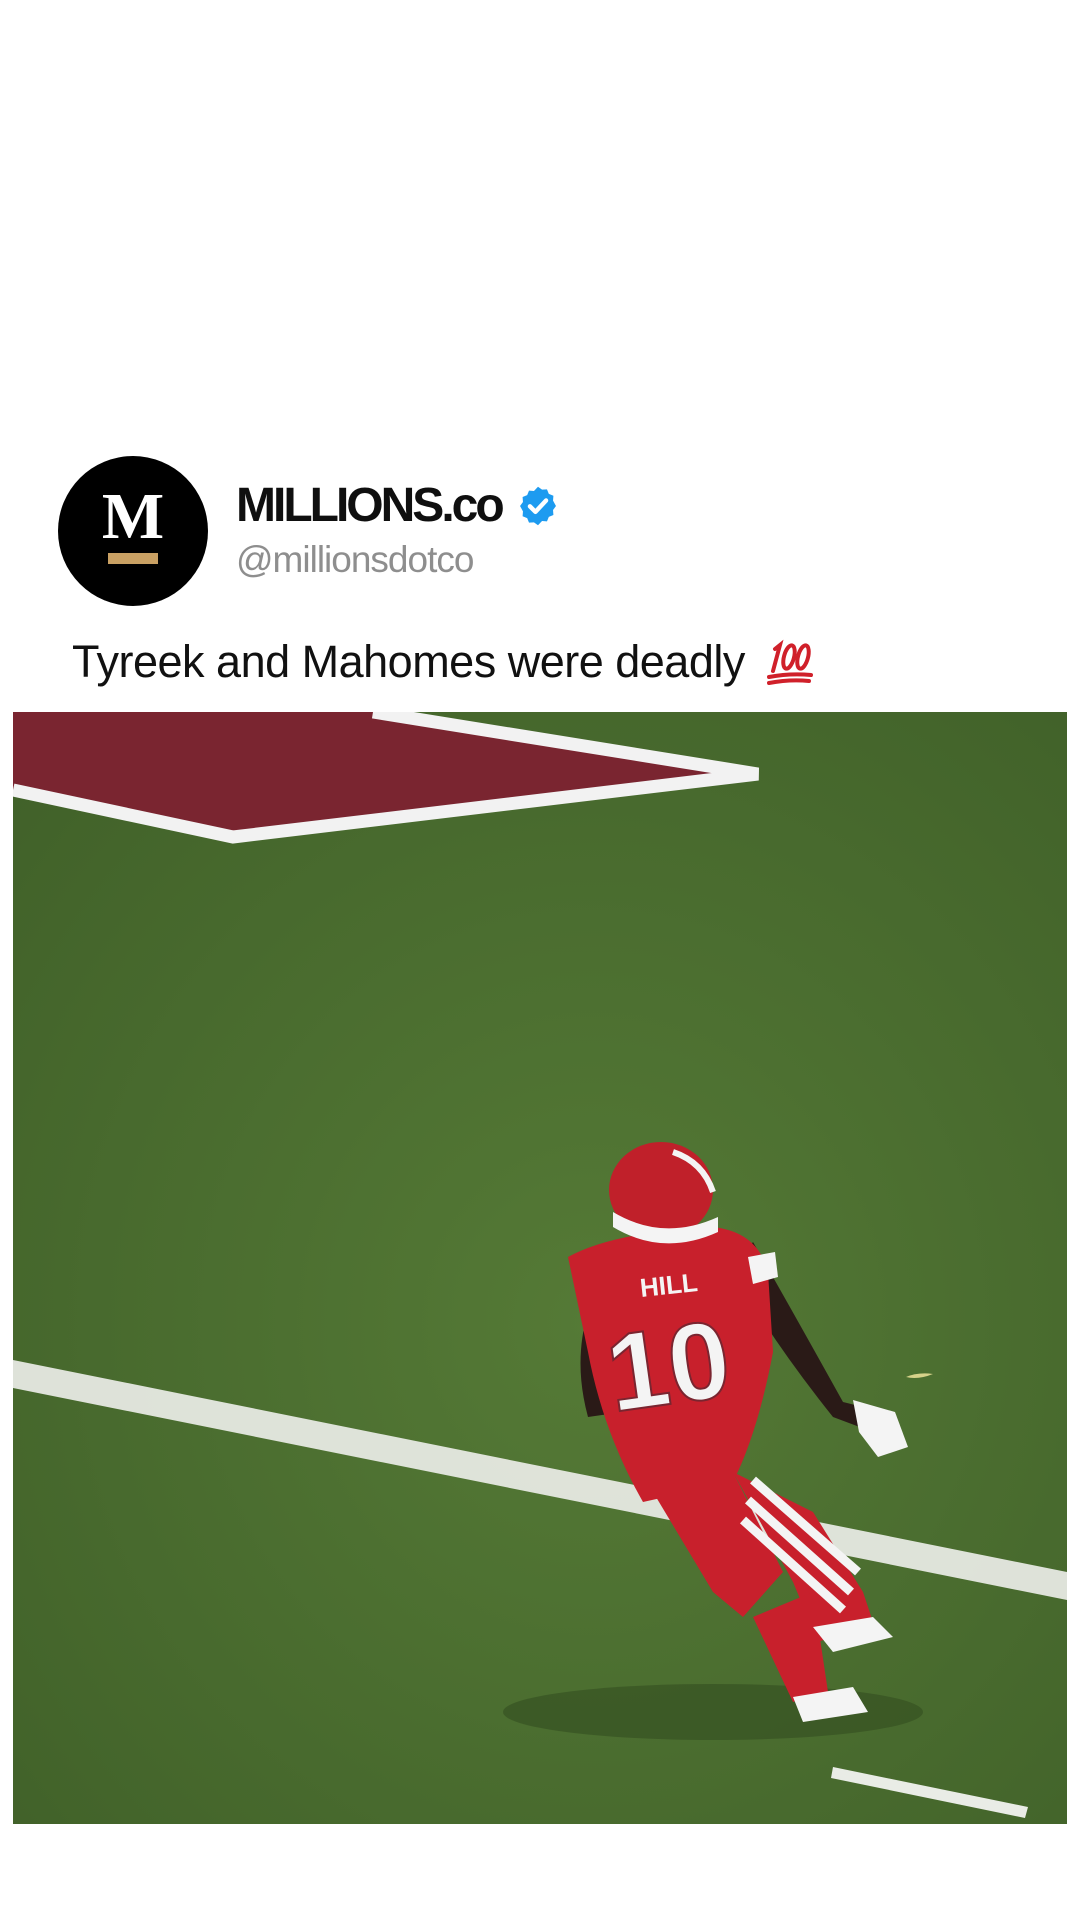 The height and width of the screenshot is (1920, 1080). I want to click on jersey-name: HILL, so click(668, 1285).